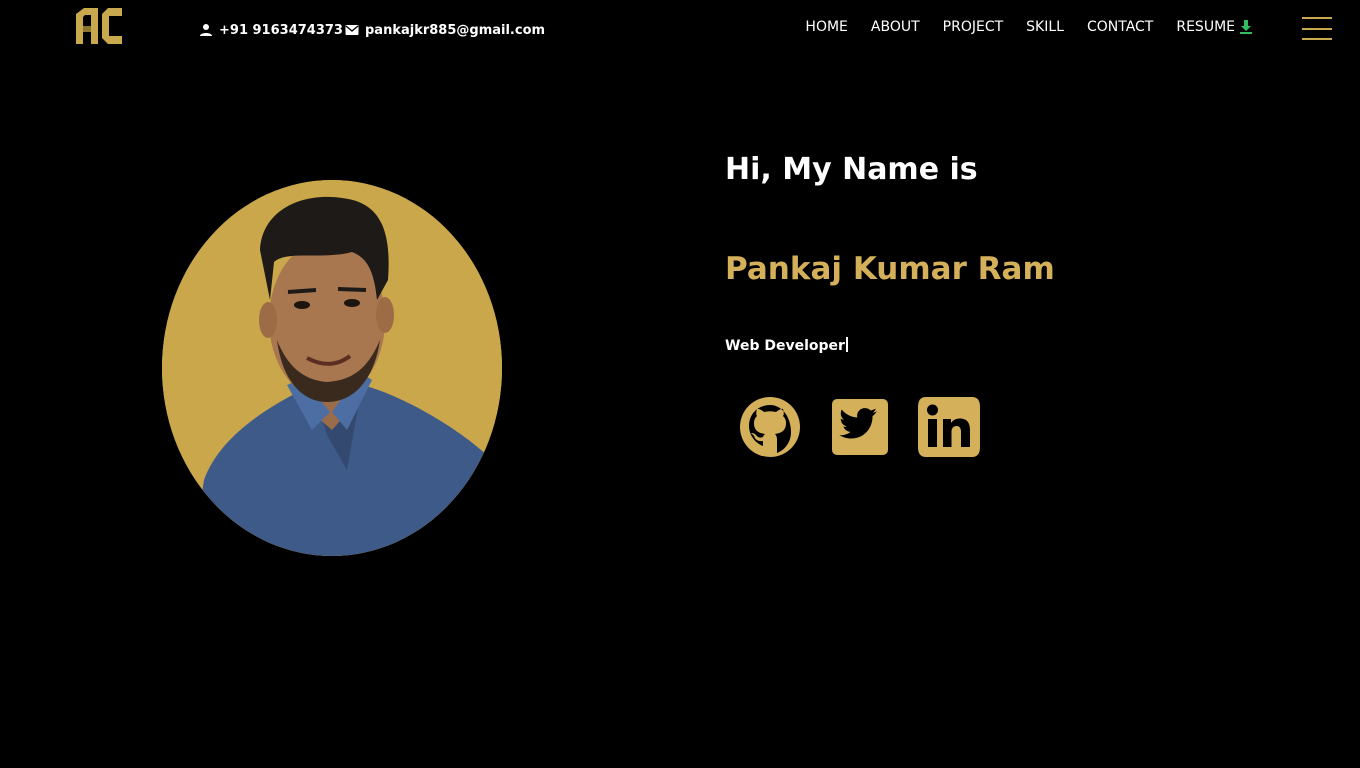 The image size is (1360, 768). I want to click on mail-icon, so click(352, 30).